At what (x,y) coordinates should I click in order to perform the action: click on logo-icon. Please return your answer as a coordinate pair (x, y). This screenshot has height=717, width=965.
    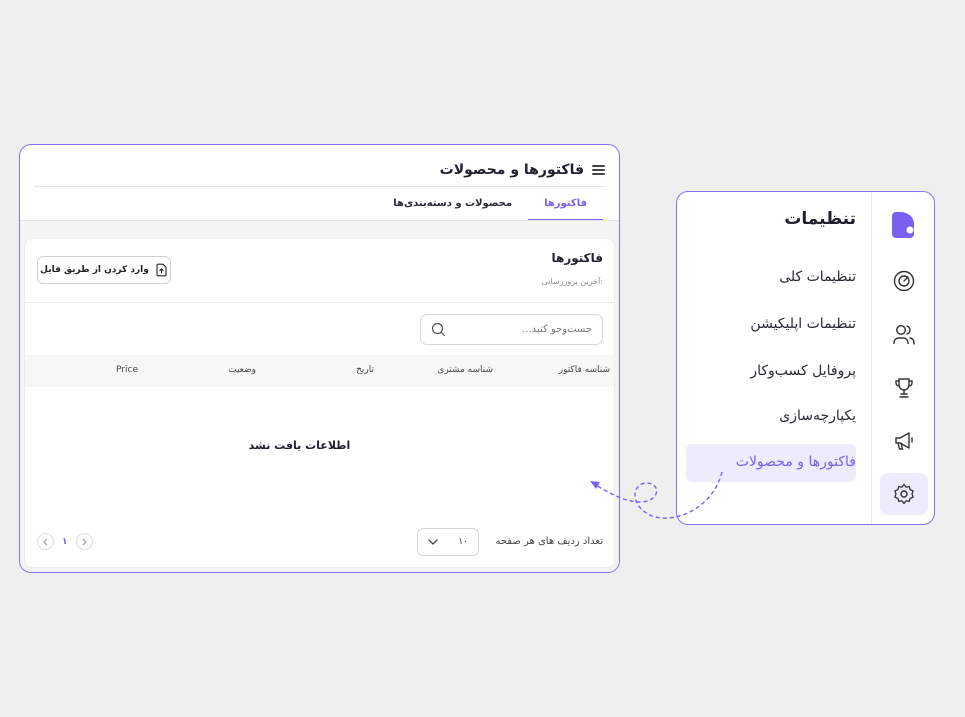
    Looking at the image, I should click on (904, 225).